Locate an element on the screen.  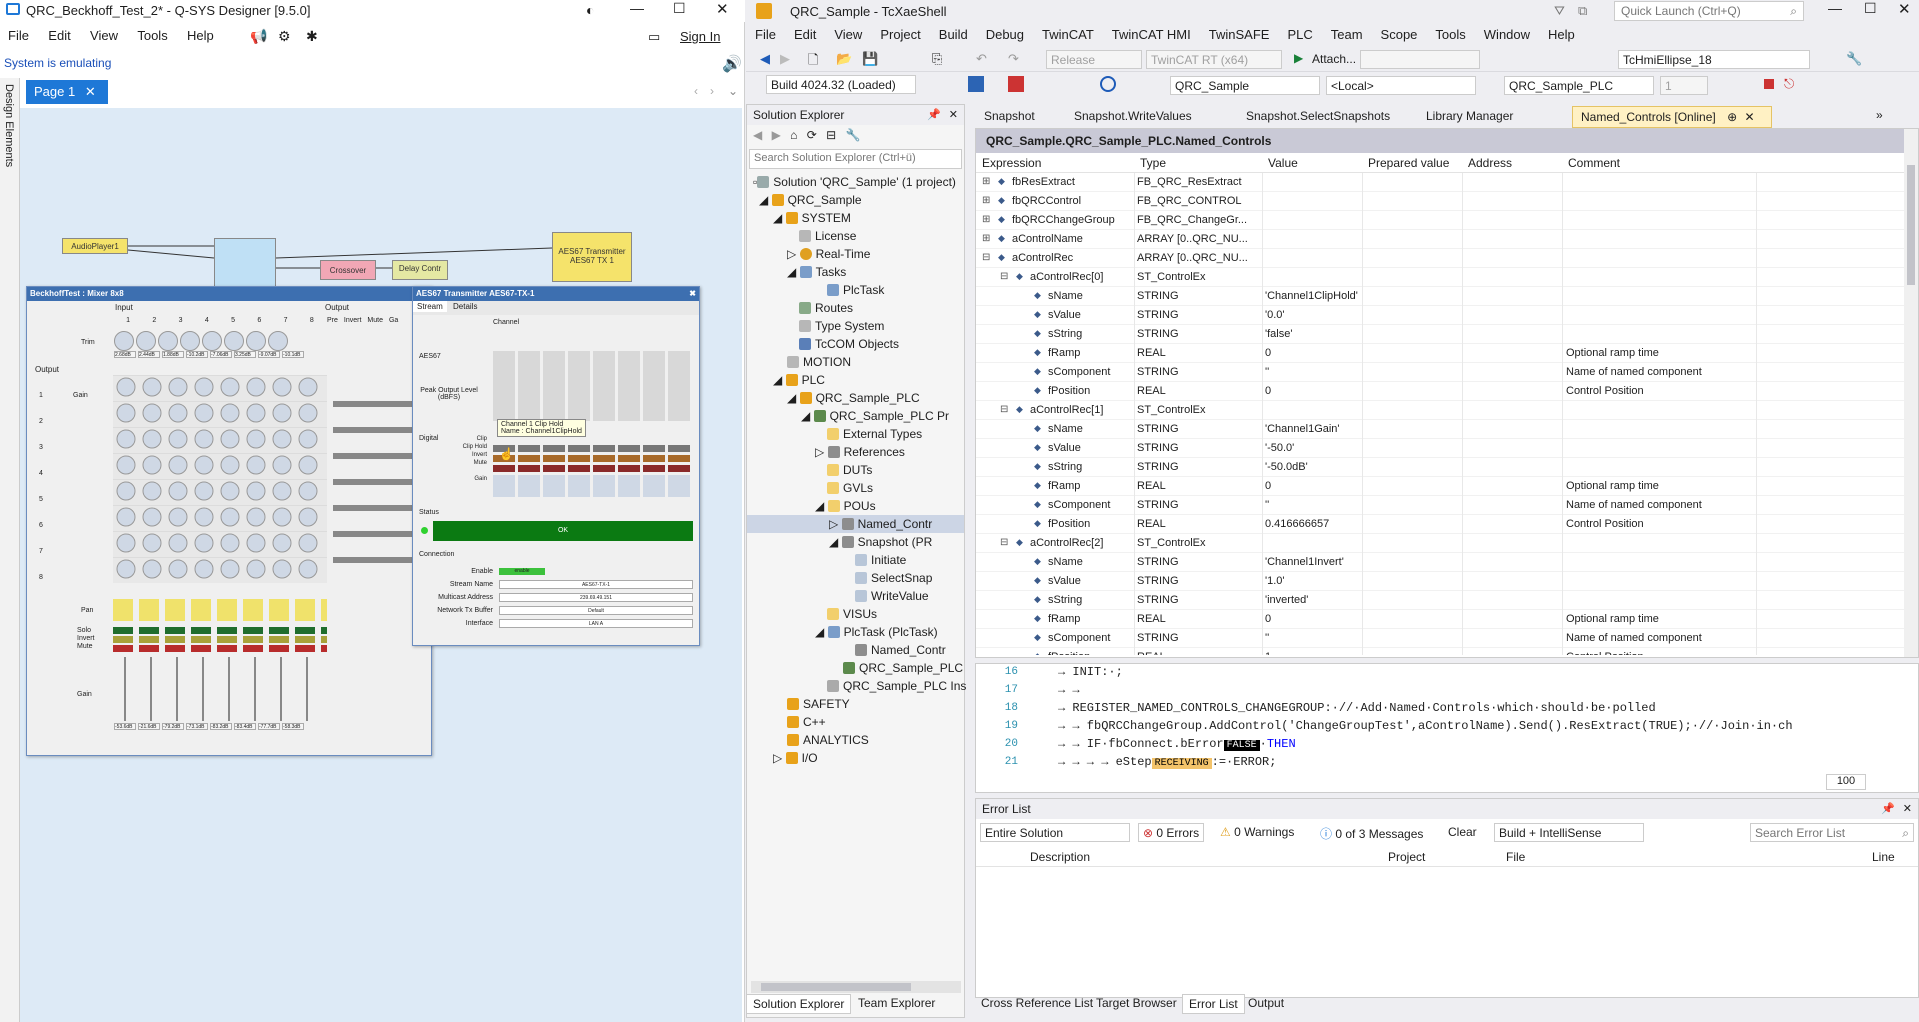
pan-knobs is located at coordinates (220, 610).